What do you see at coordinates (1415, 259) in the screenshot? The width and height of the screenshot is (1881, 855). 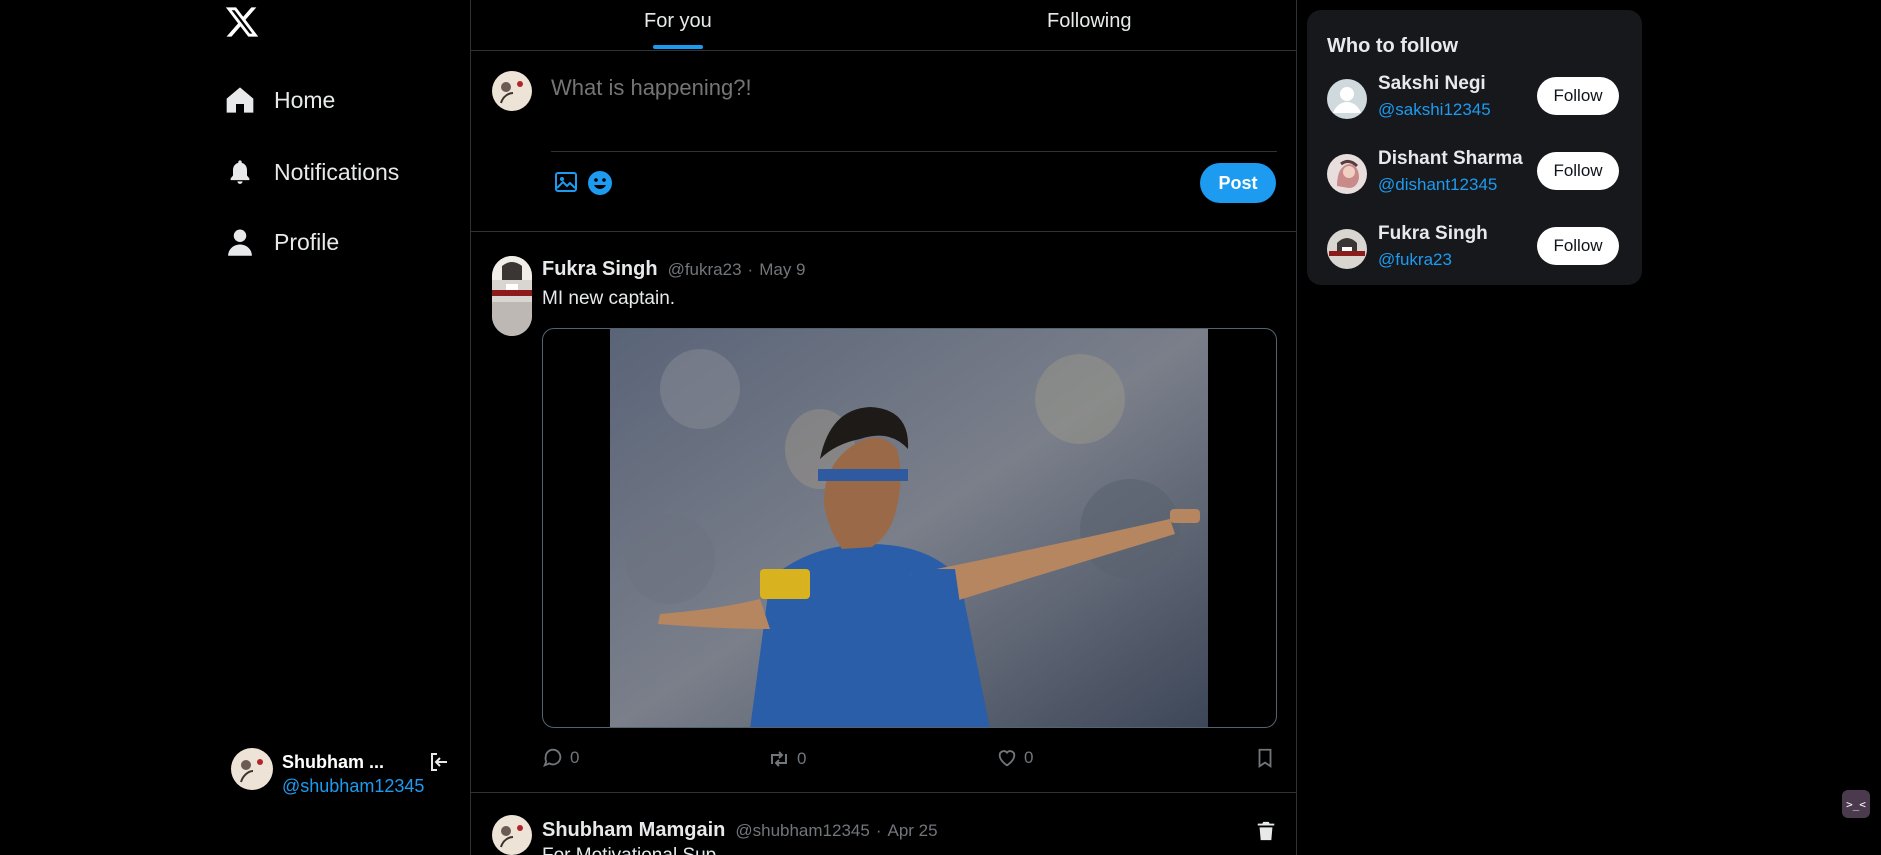 I see `suggested-user-handle: @fukra23` at bounding box center [1415, 259].